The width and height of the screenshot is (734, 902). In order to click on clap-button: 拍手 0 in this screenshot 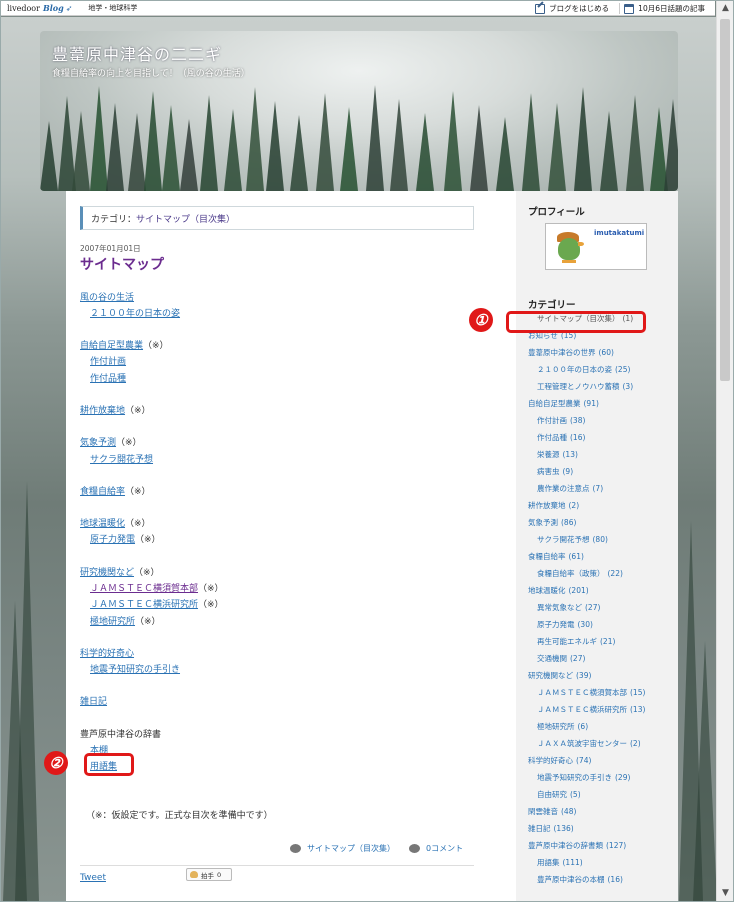, I will do `click(209, 874)`.